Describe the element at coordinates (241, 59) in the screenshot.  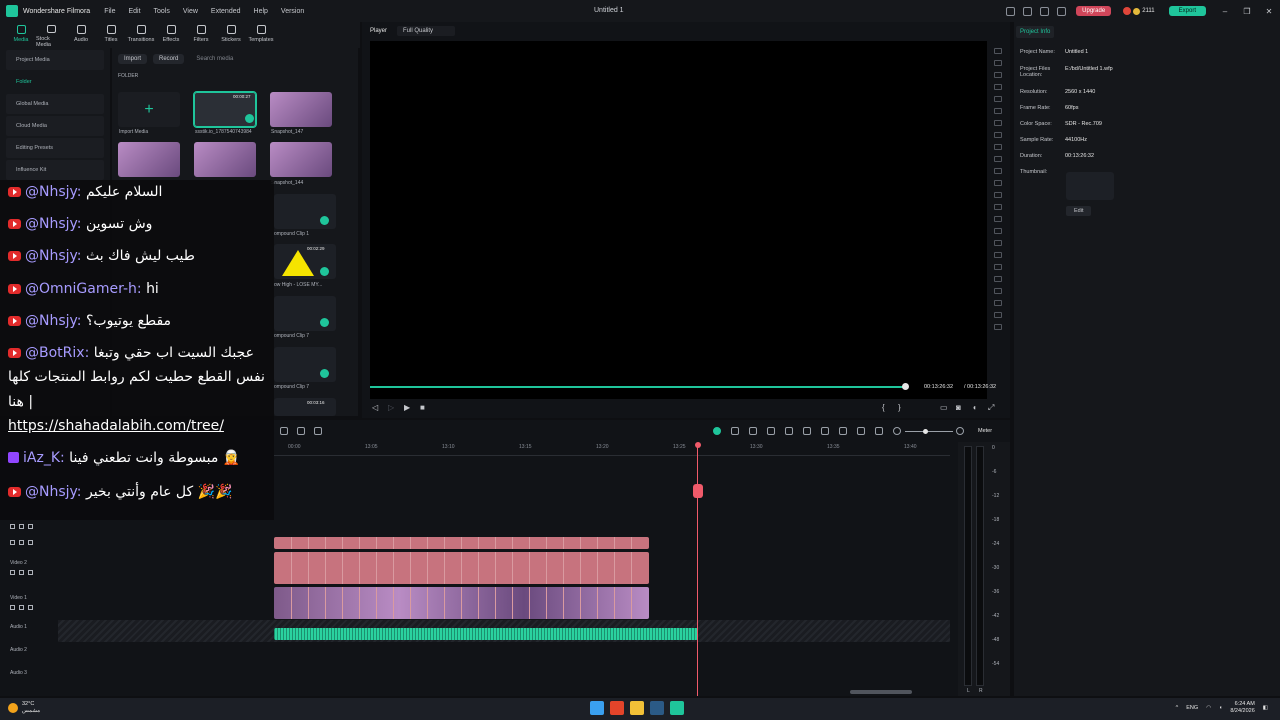
I see `search-input: Search media` at that location.